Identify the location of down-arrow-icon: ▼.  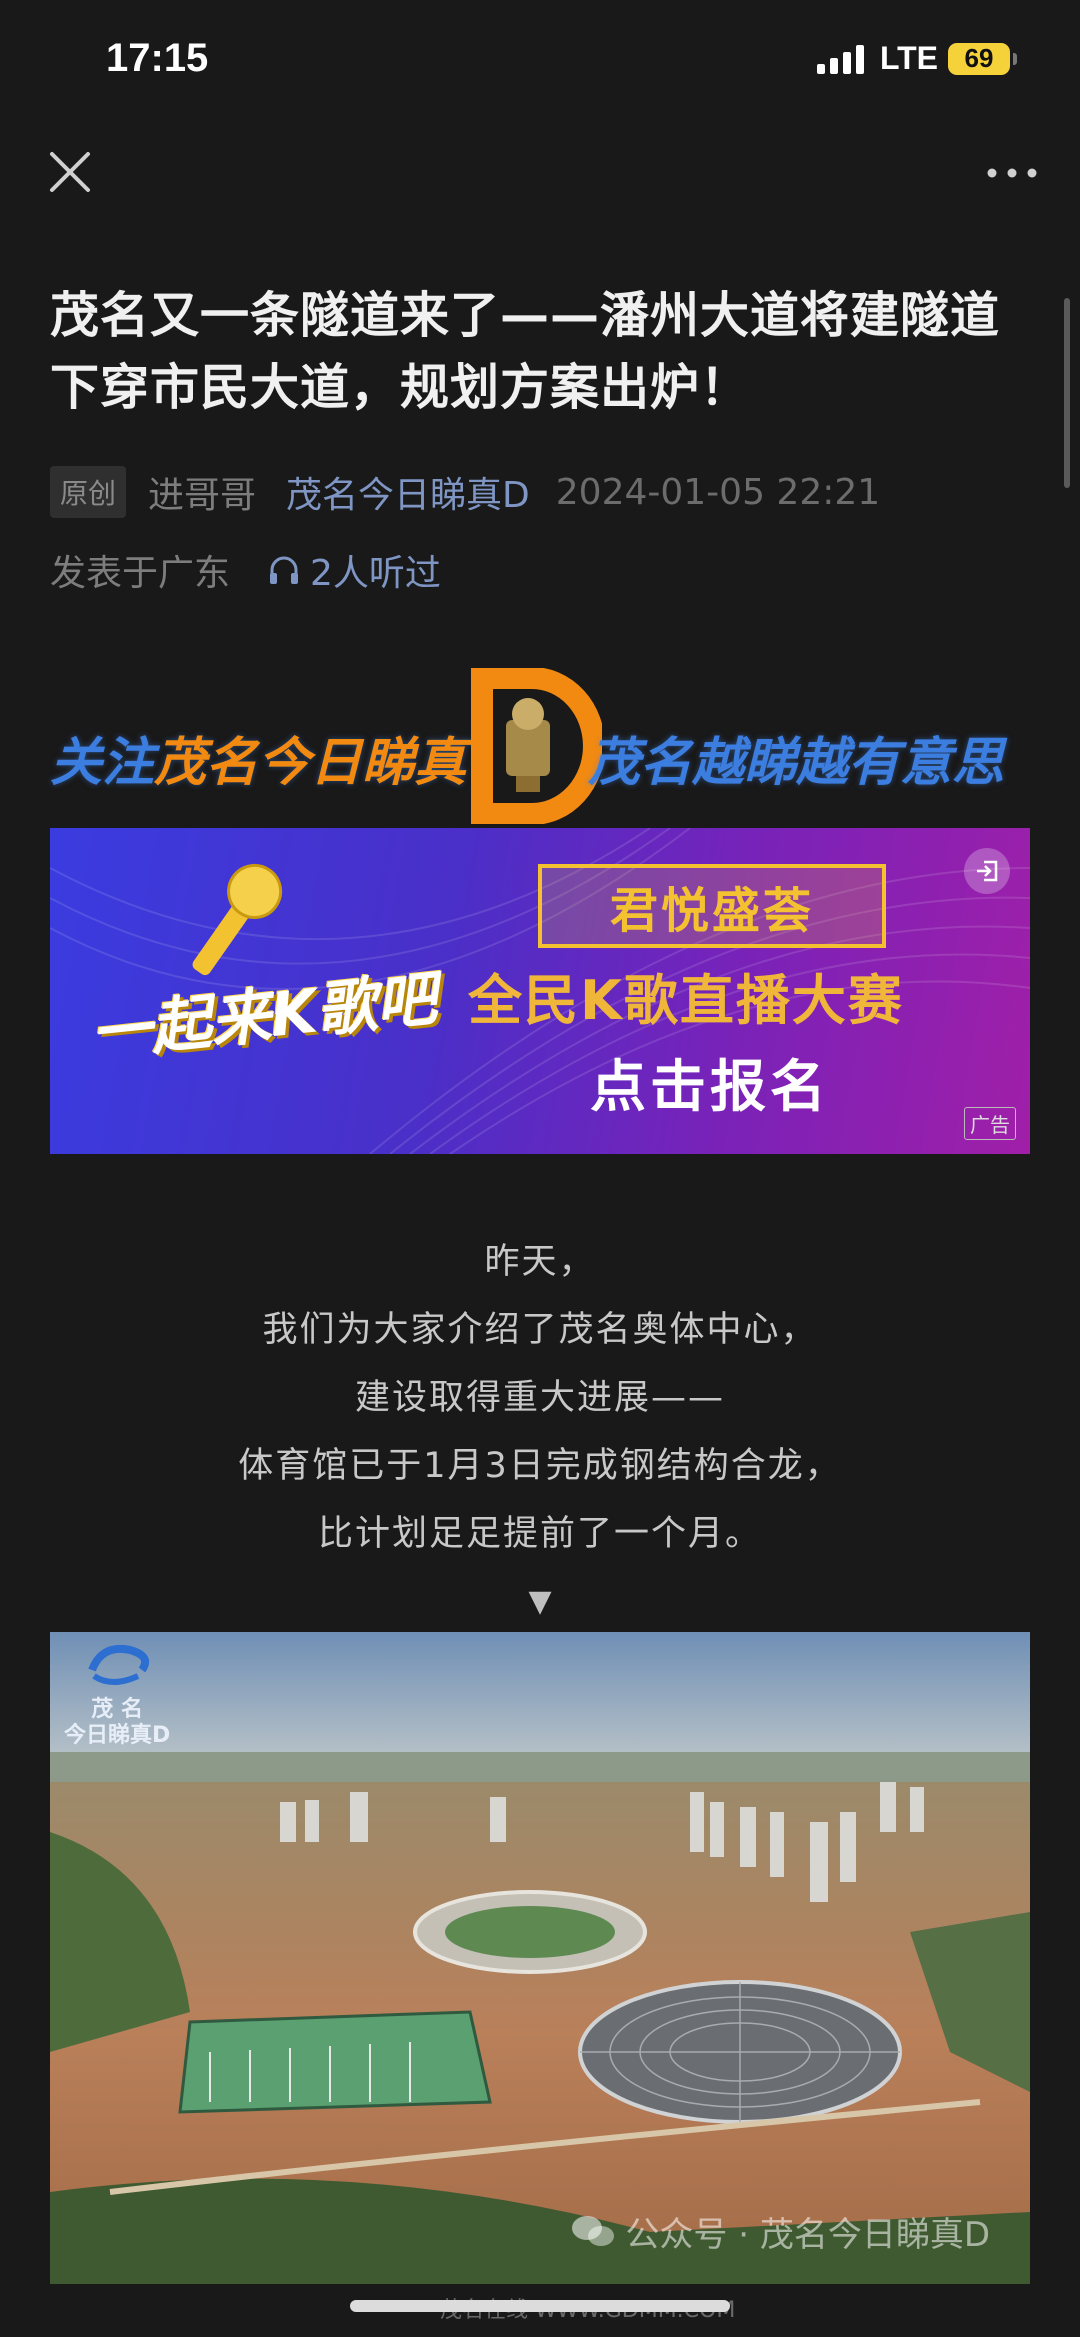
(540, 1601).